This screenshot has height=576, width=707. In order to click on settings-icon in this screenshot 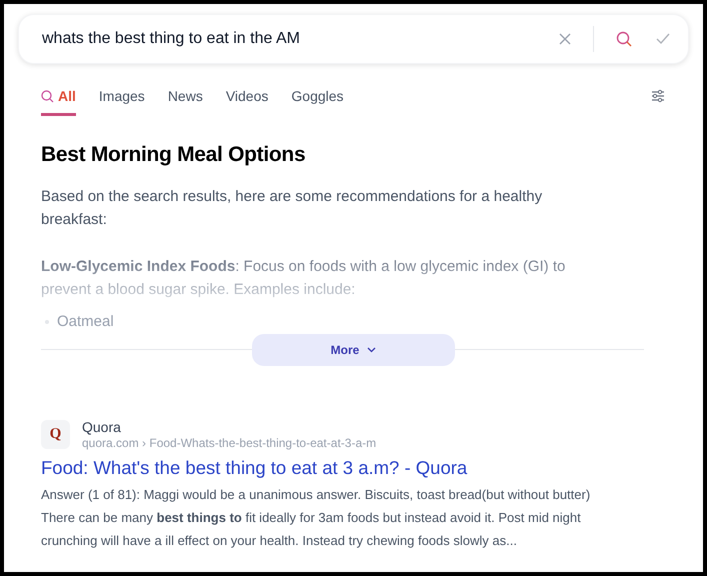, I will do `click(658, 96)`.